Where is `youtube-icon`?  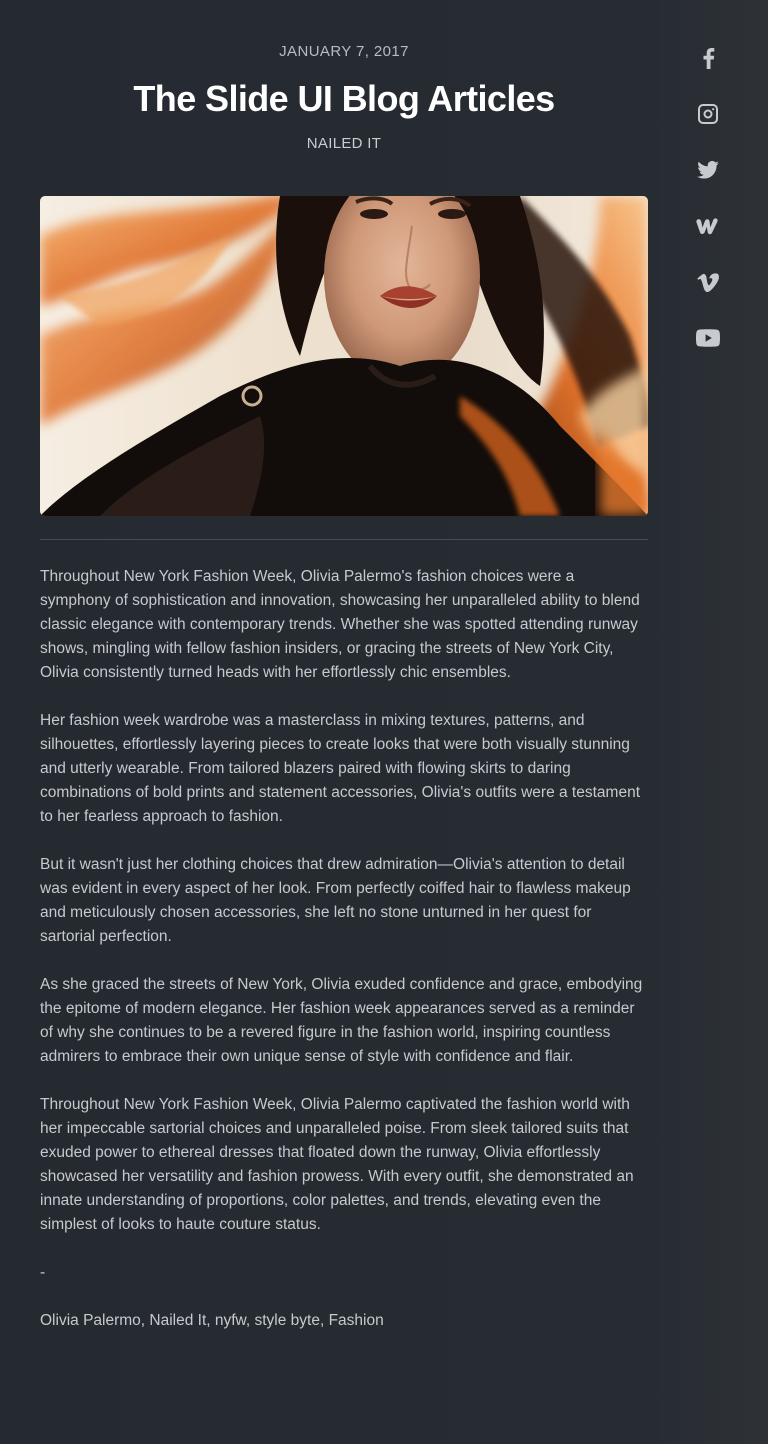
youtube-icon is located at coordinates (708, 338).